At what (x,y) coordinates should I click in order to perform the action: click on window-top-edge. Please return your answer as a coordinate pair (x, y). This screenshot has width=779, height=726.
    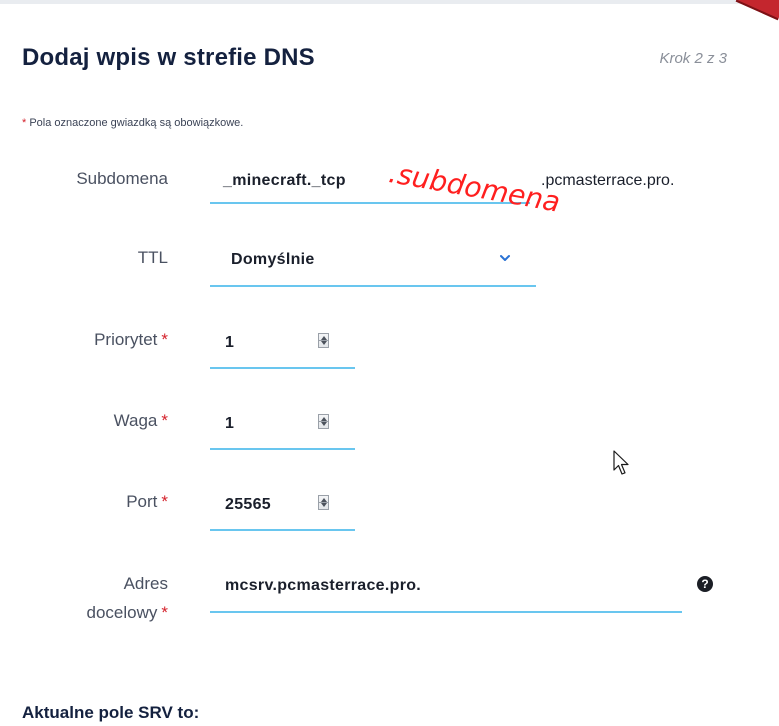
    Looking at the image, I should click on (389, 2).